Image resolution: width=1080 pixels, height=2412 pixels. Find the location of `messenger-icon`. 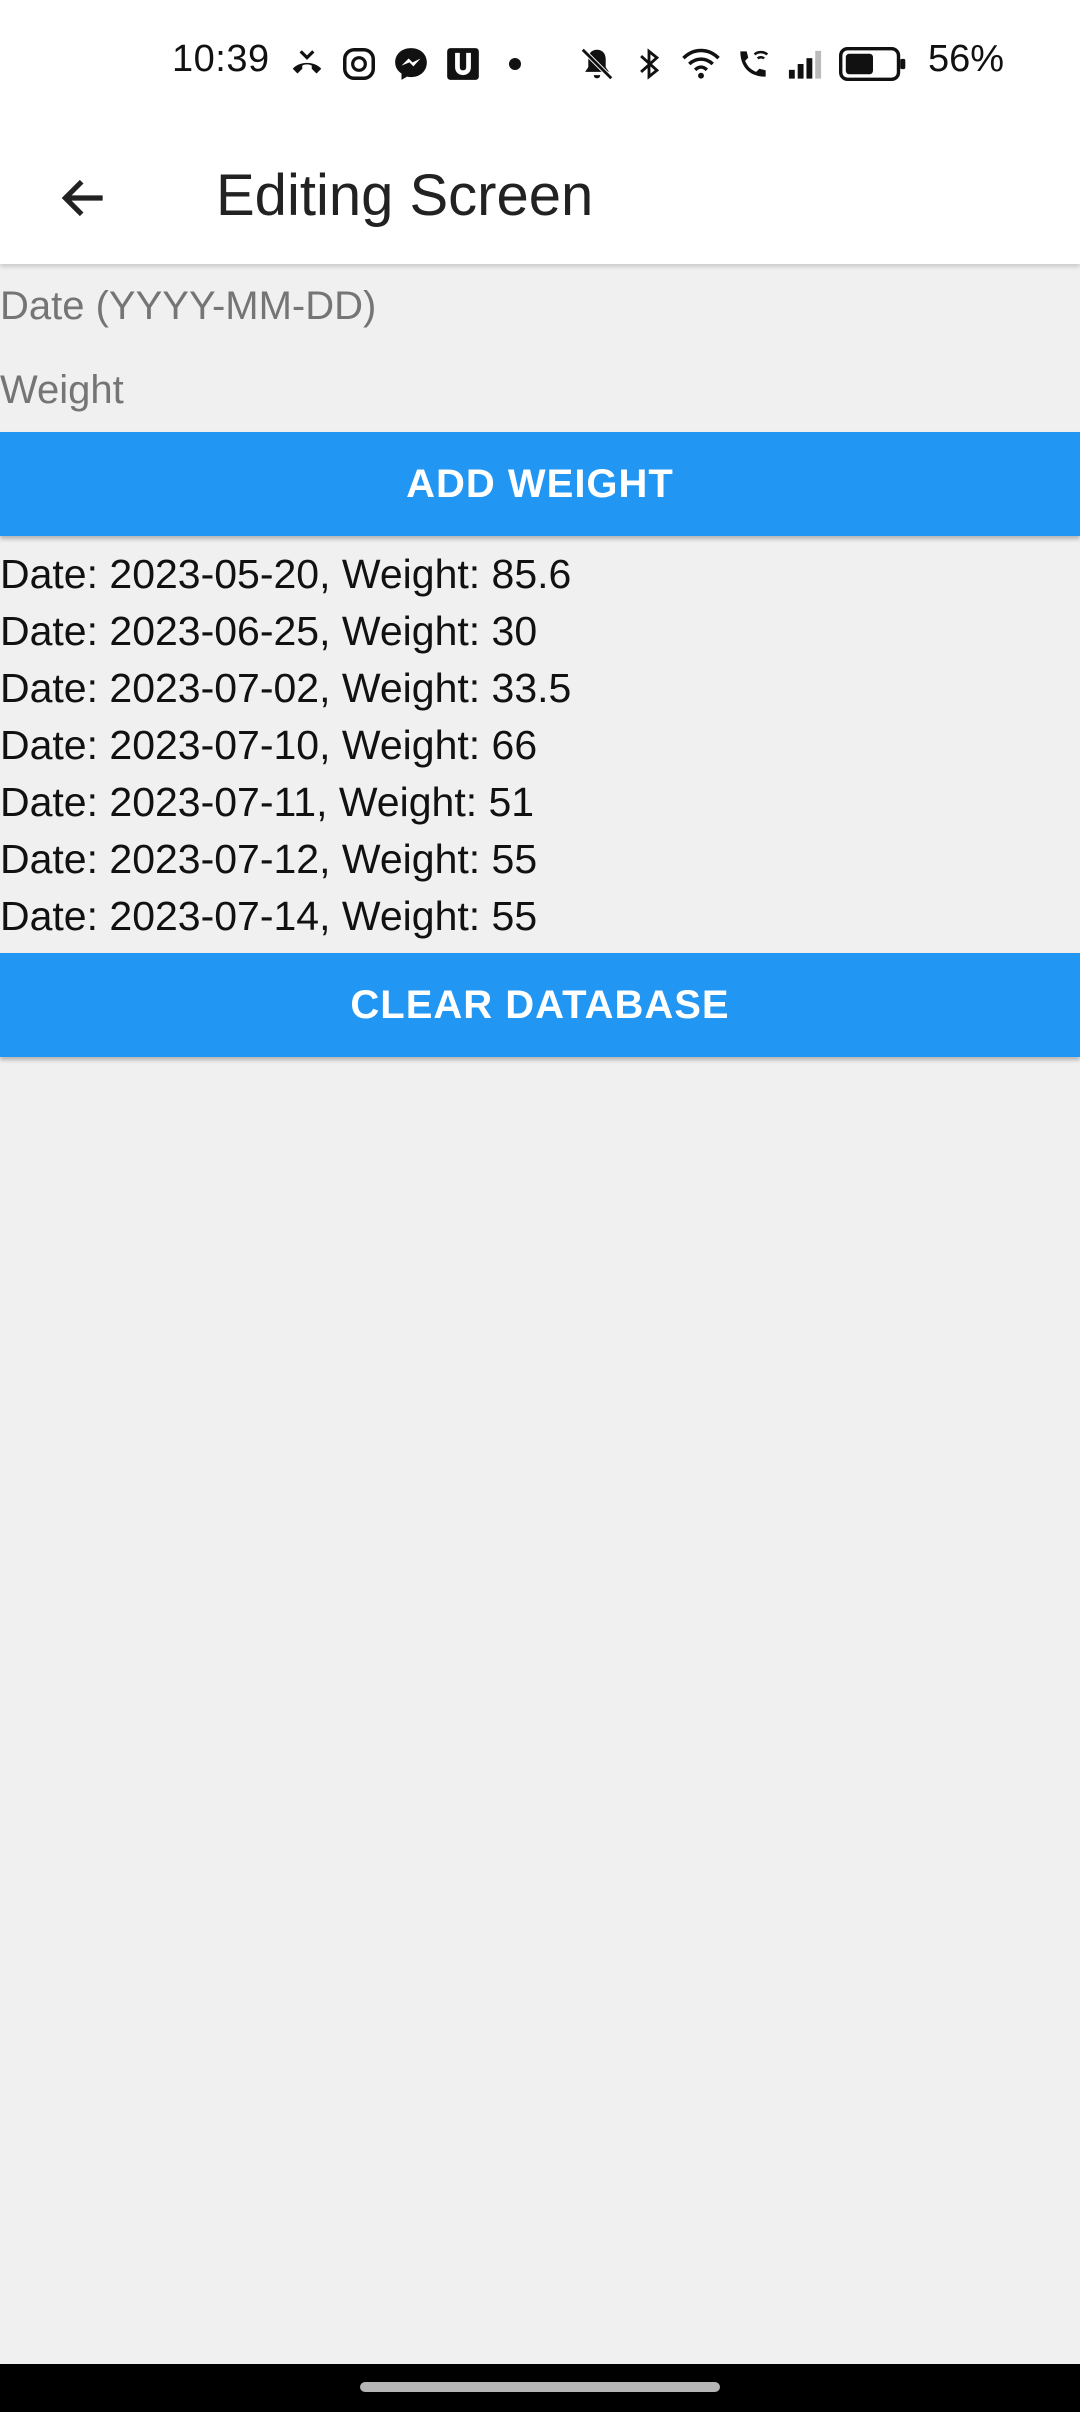

messenger-icon is located at coordinates (411, 64).